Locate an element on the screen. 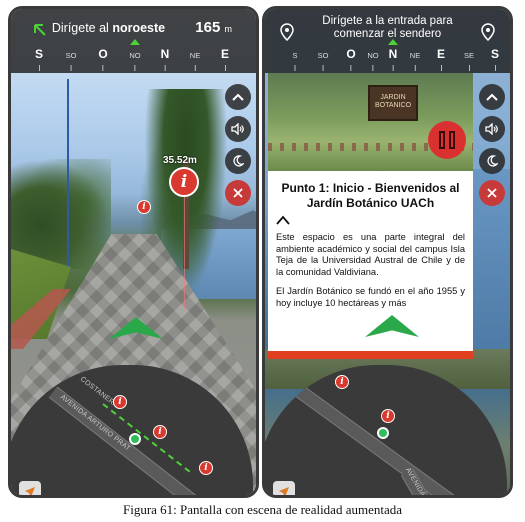 The height and width of the screenshot is (522, 525). trees is located at coordinates (61, 214).